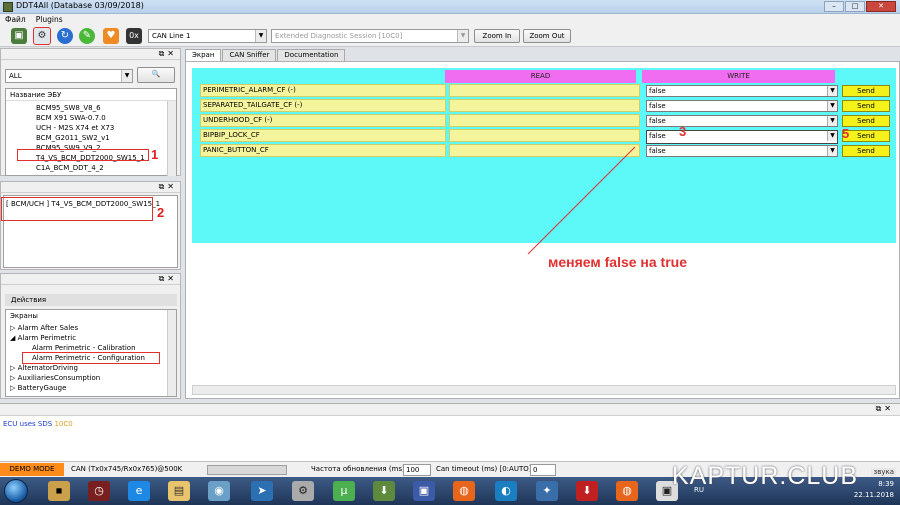  Describe the element at coordinates (91, 95) in the screenshot. I see `ecu-list-header: Название ЭБУ` at that location.